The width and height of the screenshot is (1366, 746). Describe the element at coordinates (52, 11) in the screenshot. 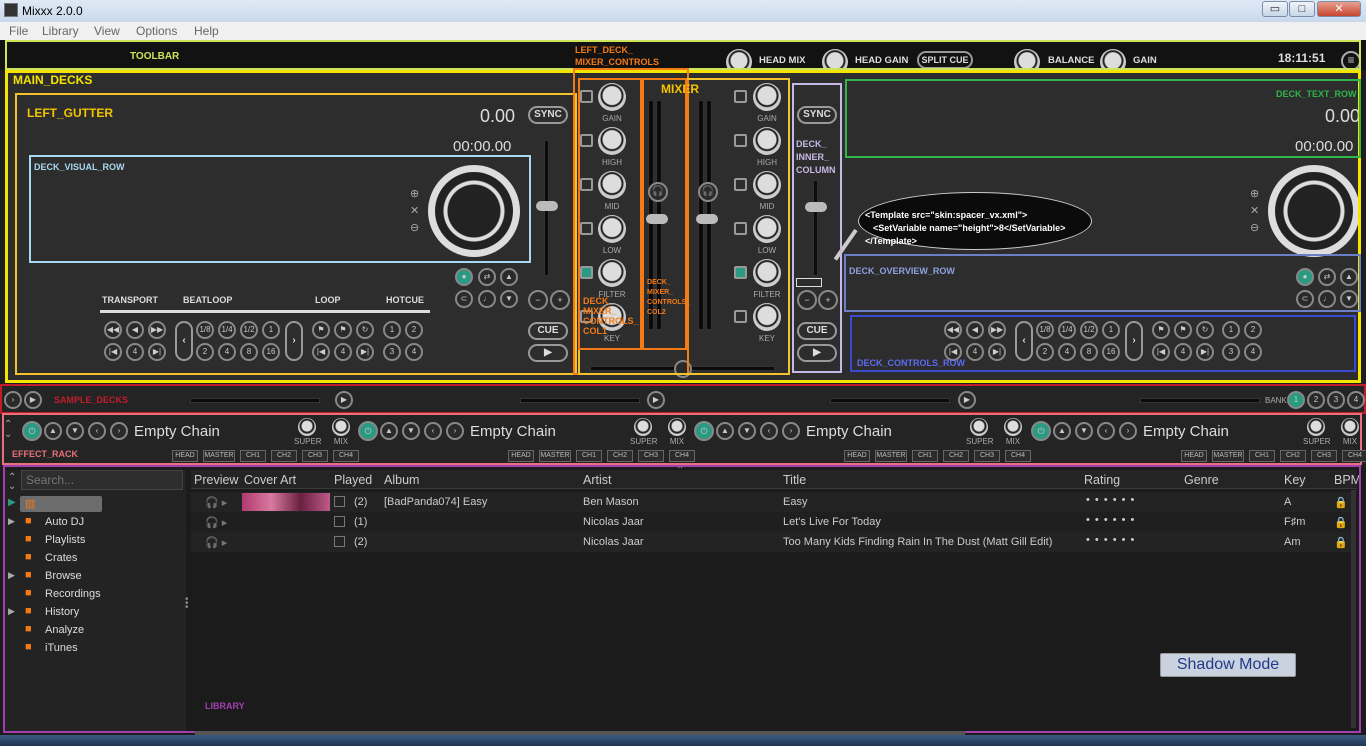

I see `window-title: Mixxx 2.0.0` at that location.